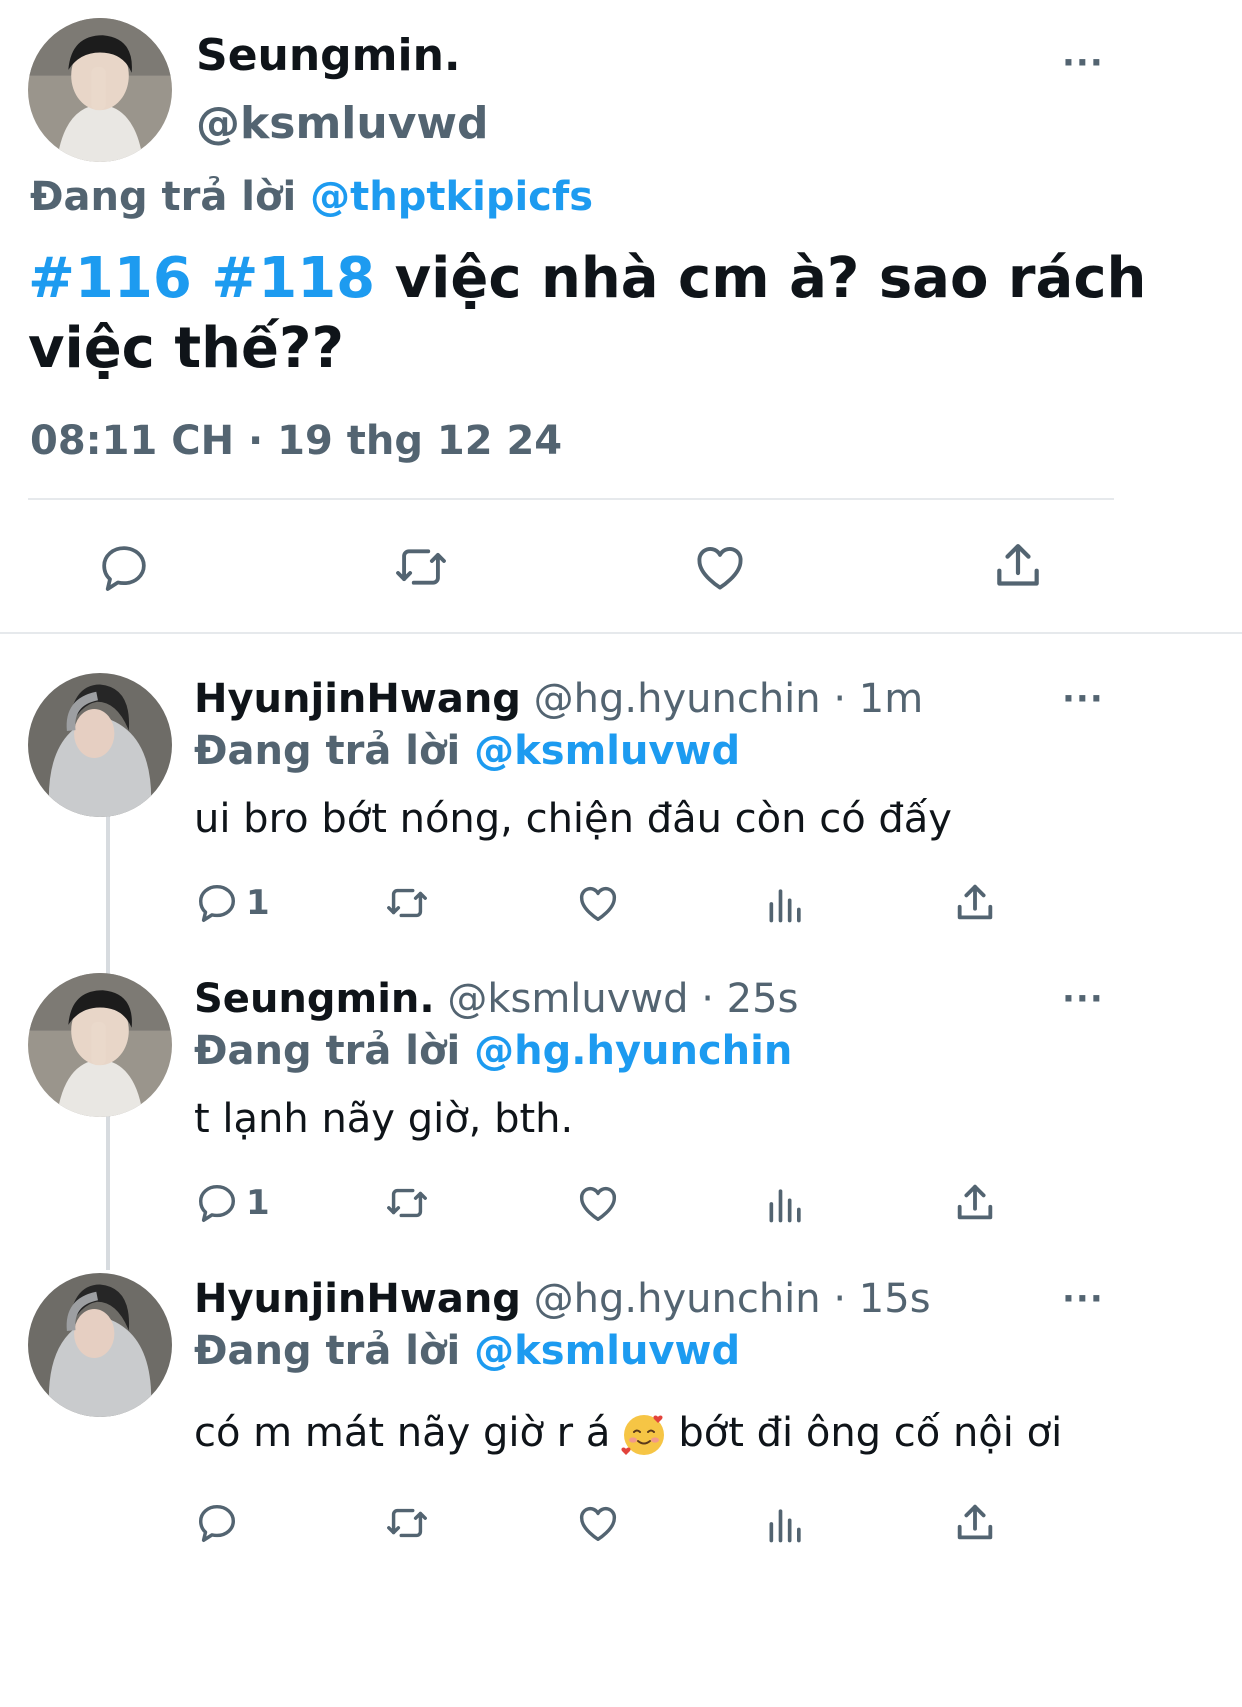  I want to click on reply-time: · 15s, so click(881, 1299).